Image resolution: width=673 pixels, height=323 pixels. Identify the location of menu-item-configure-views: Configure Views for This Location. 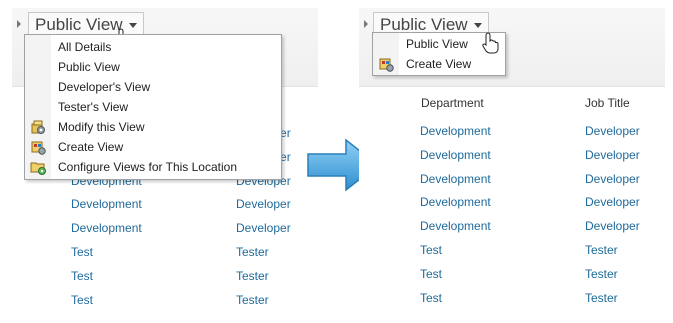
(153, 167).